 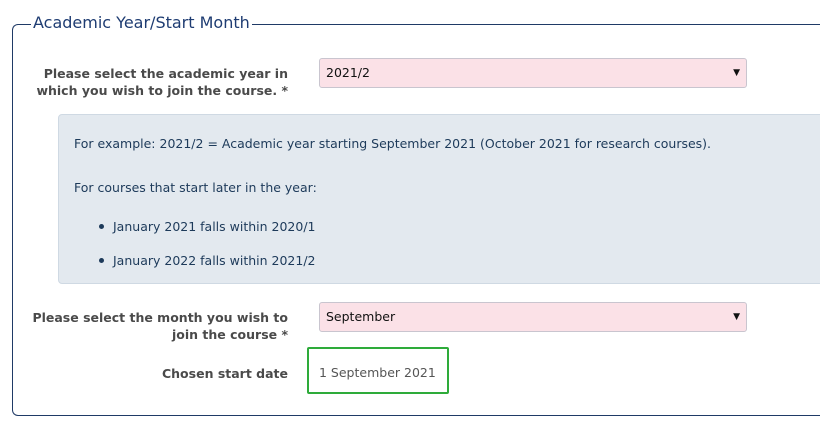 I want to click on chosen-start-date-label: Chosen start date, so click(x=224, y=373).